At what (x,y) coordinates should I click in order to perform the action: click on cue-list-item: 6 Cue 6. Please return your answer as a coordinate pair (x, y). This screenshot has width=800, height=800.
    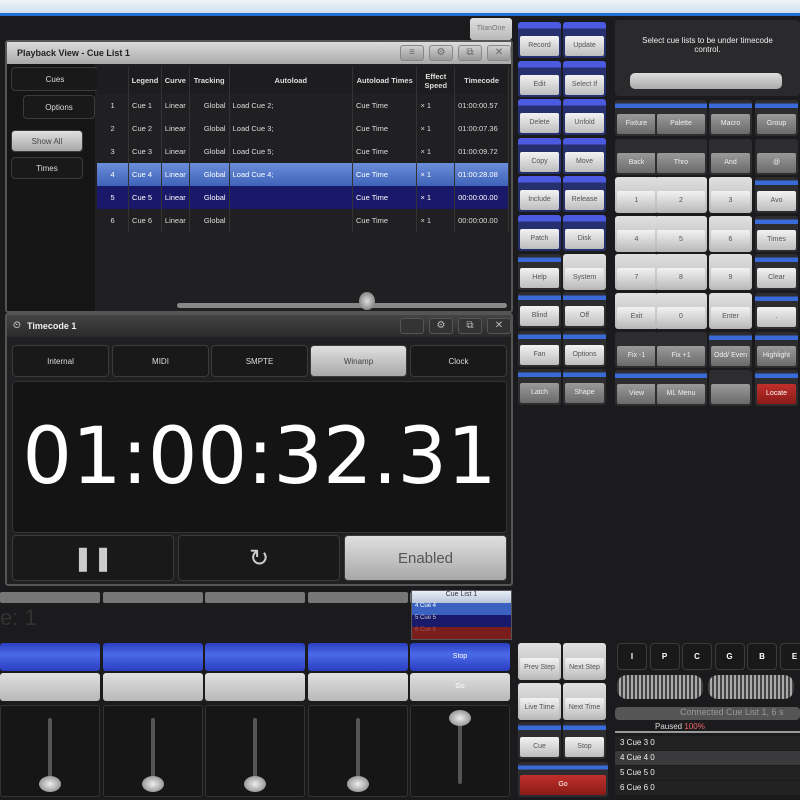
    Looking at the image, I should click on (461, 633).